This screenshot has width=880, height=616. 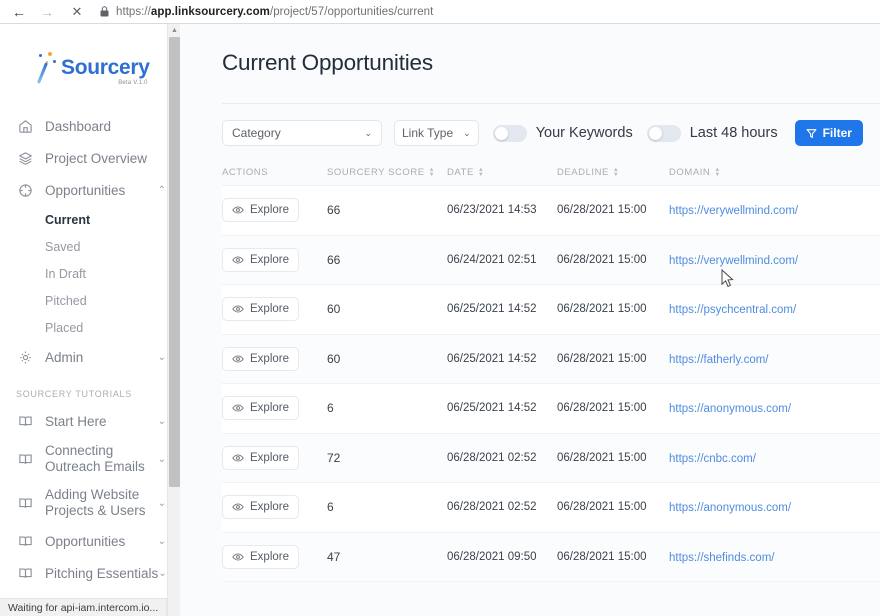 What do you see at coordinates (64, 357) in the screenshot?
I see `sidebar-item-label: Admin` at bounding box center [64, 357].